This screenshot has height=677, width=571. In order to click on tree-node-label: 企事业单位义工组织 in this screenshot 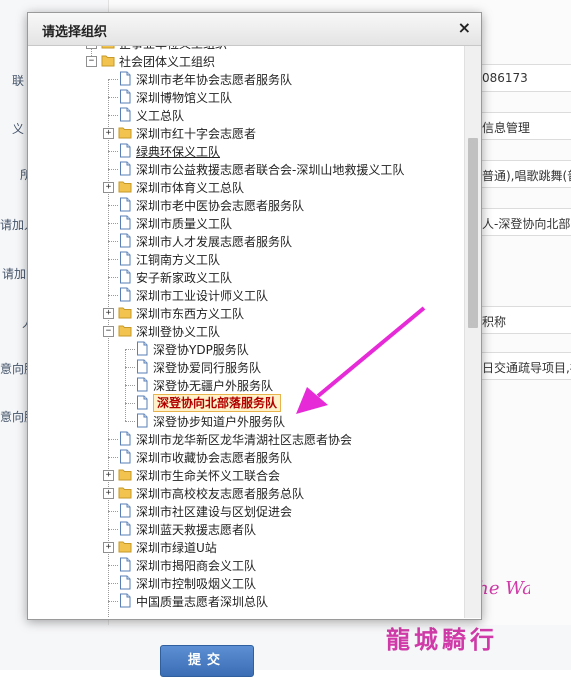, I will do `click(173, 49)`.